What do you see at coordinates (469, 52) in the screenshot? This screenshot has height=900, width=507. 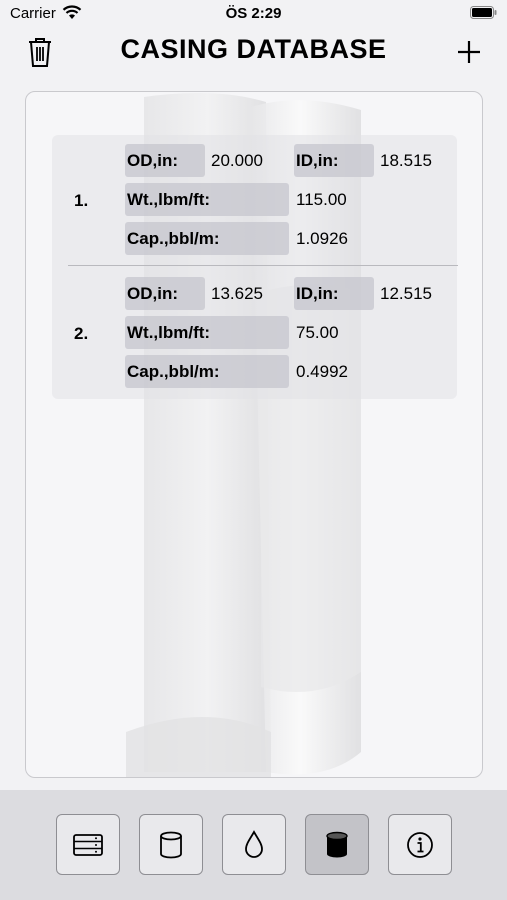 I see `plus-icon` at bounding box center [469, 52].